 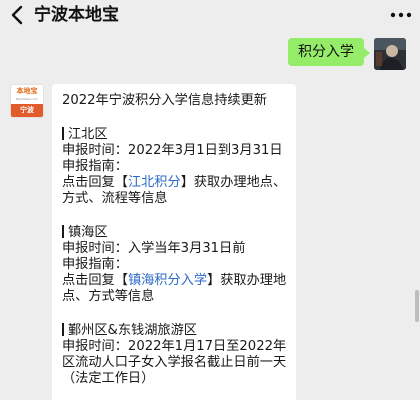 What do you see at coordinates (18, 15) in the screenshot?
I see `chevron-left-icon` at bounding box center [18, 15].